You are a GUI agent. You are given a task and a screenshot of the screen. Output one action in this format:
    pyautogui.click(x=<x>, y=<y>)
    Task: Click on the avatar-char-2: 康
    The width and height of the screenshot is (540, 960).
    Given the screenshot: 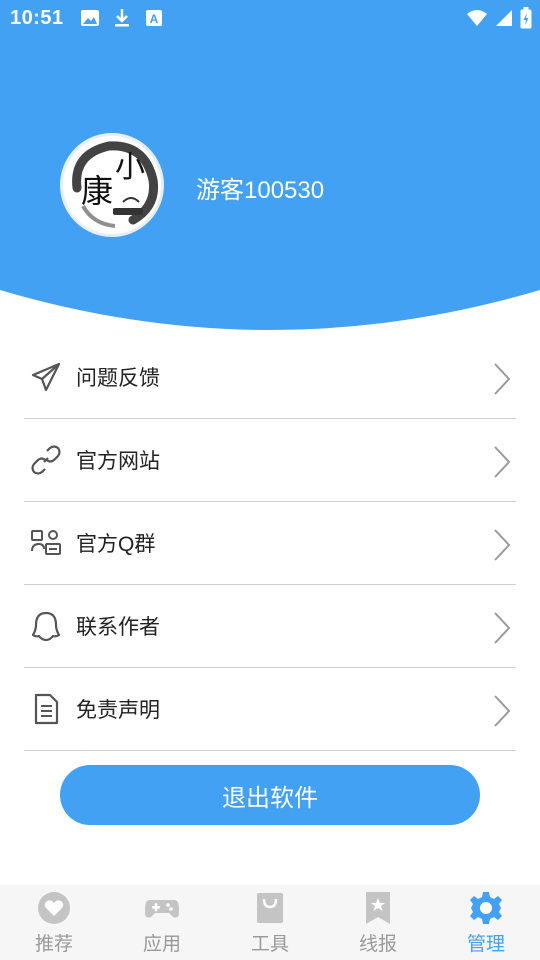 What is the action you would take?
    pyautogui.click(x=97, y=191)
    